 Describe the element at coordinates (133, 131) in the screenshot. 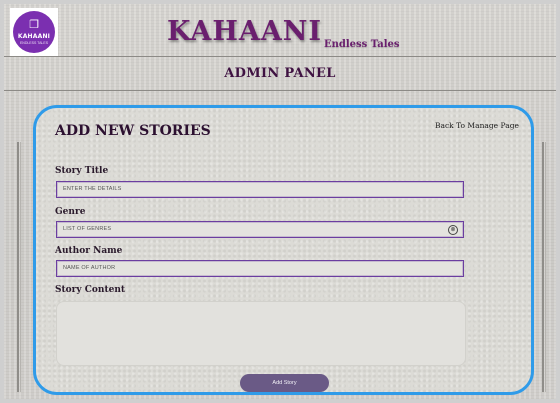

I see `form-title: ADD NEW STORIES` at that location.